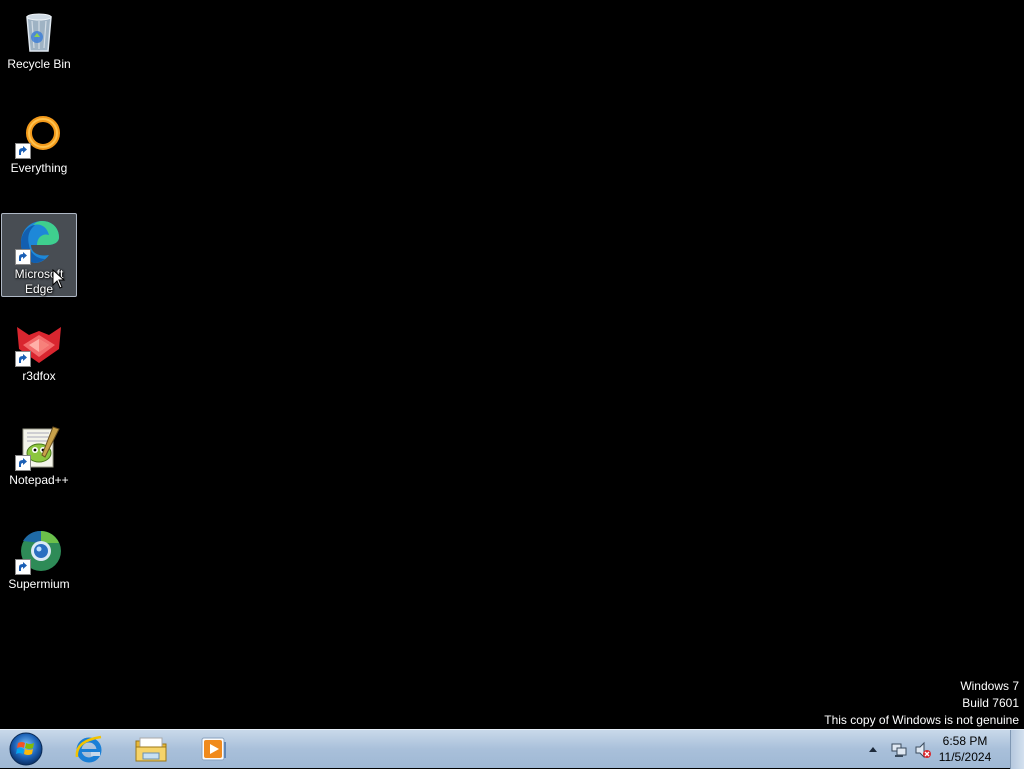 Image resolution: width=1024 pixels, height=769 pixels. I want to click on internet-explorer-icon, so click(88, 749).